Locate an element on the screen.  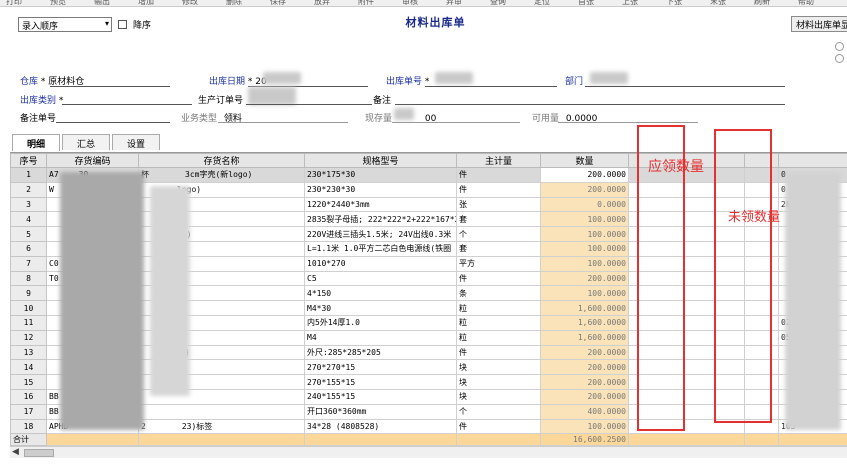
row-spec: M4*30 is located at coordinates (380, 308).